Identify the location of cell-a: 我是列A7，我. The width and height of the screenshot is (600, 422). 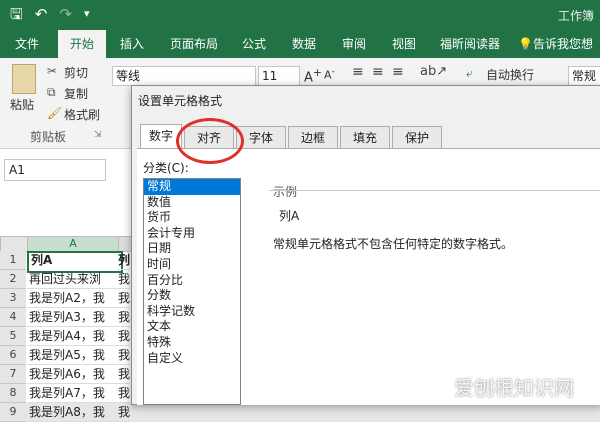
(73, 393).